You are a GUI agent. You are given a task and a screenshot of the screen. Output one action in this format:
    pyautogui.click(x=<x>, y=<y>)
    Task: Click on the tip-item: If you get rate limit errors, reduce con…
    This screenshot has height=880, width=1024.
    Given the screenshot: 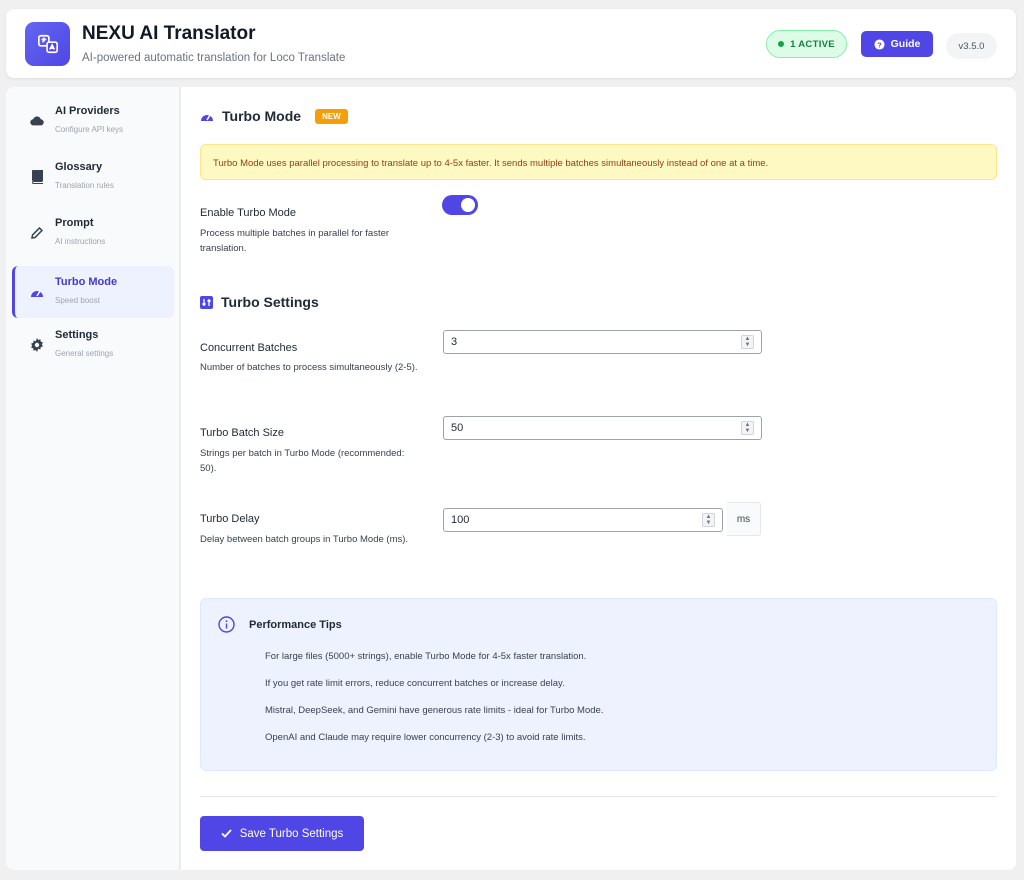 What is the action you would take?
    pyautogui.click(x=415, y=683)
    